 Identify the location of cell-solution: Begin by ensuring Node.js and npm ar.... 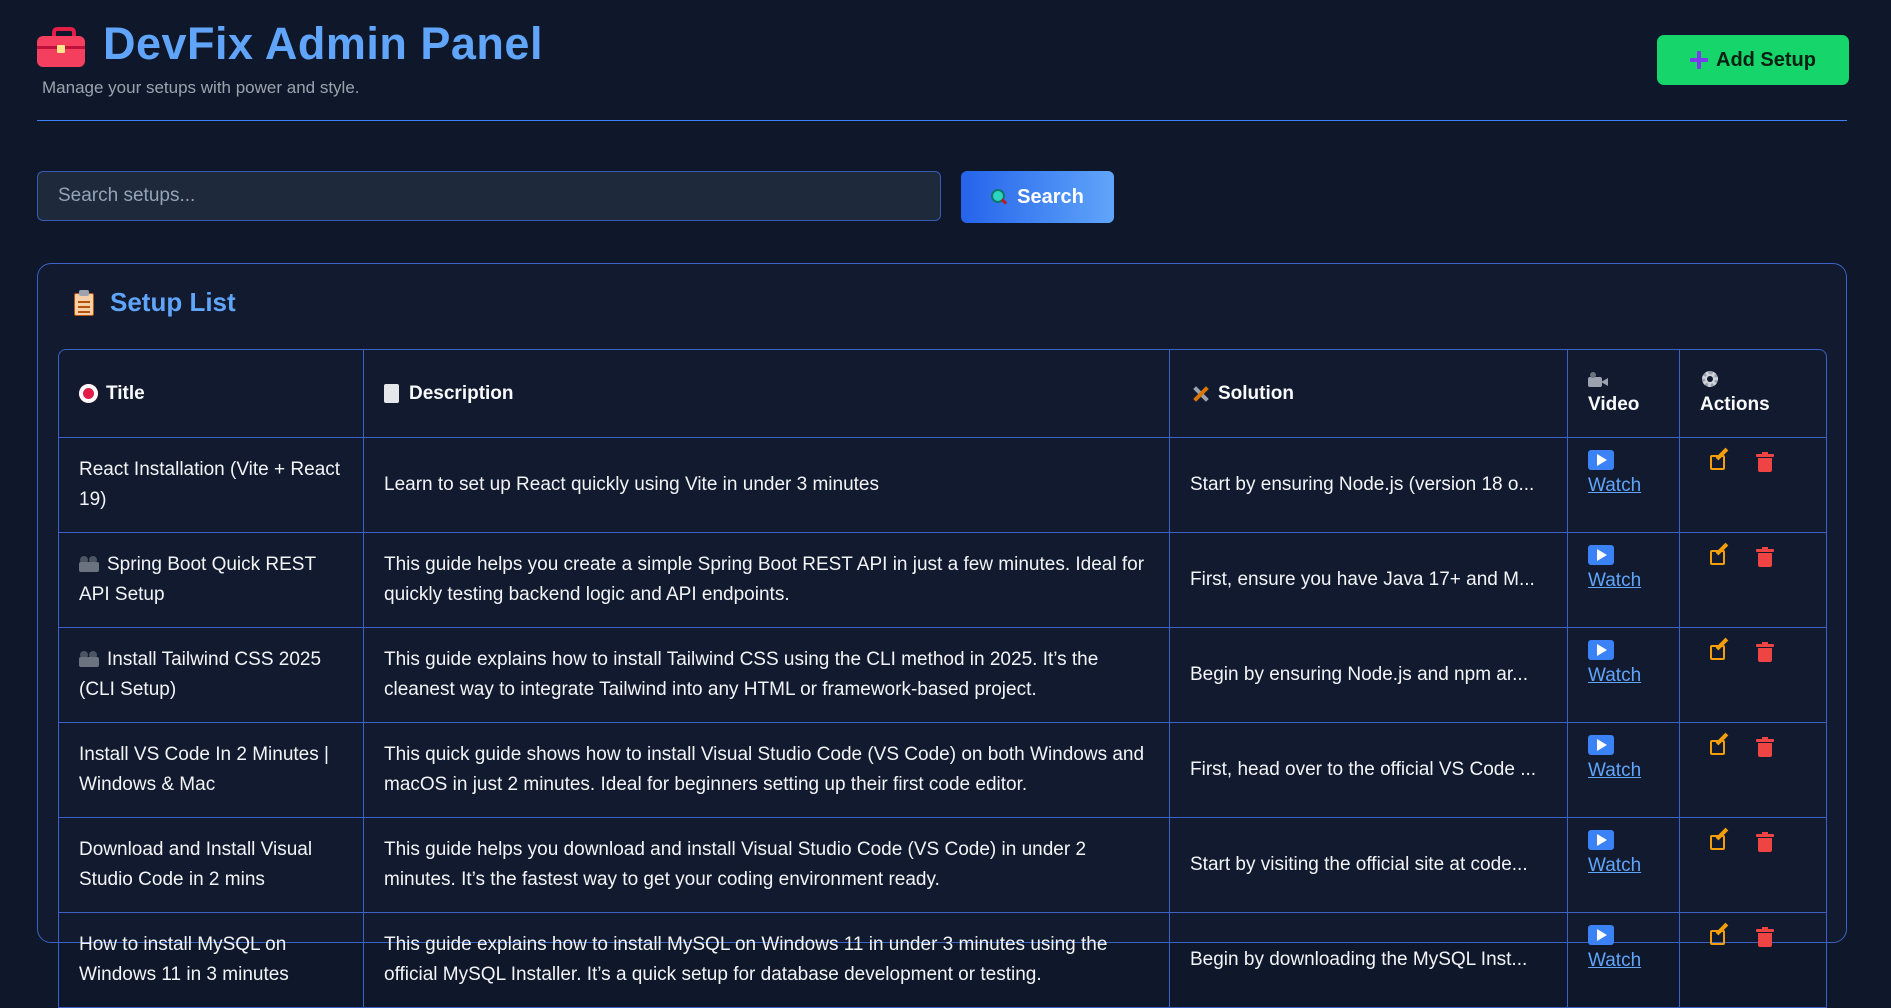
(1369, 675).